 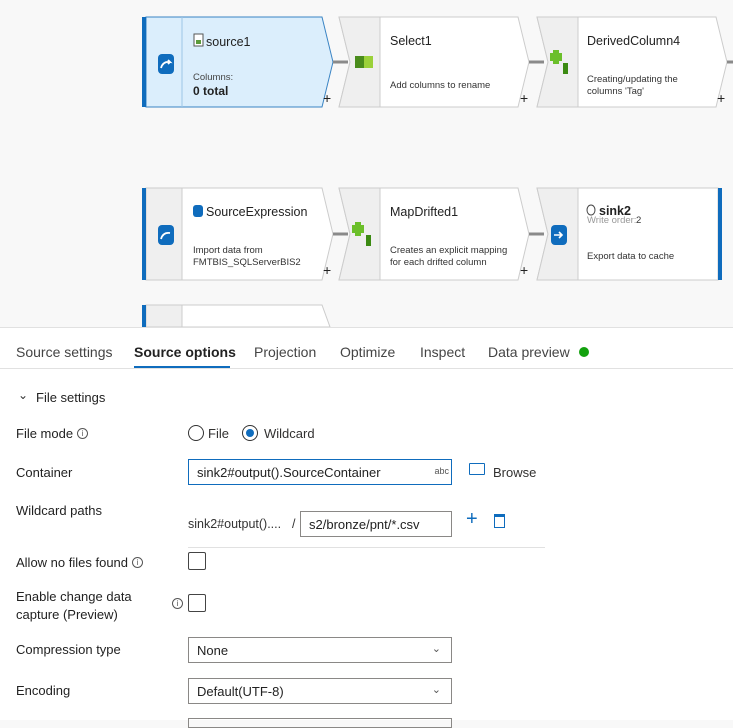 What do you see at coordinates (198, 40) in the screenshot?
I see `file-icon` at bounding box center [198, 40].